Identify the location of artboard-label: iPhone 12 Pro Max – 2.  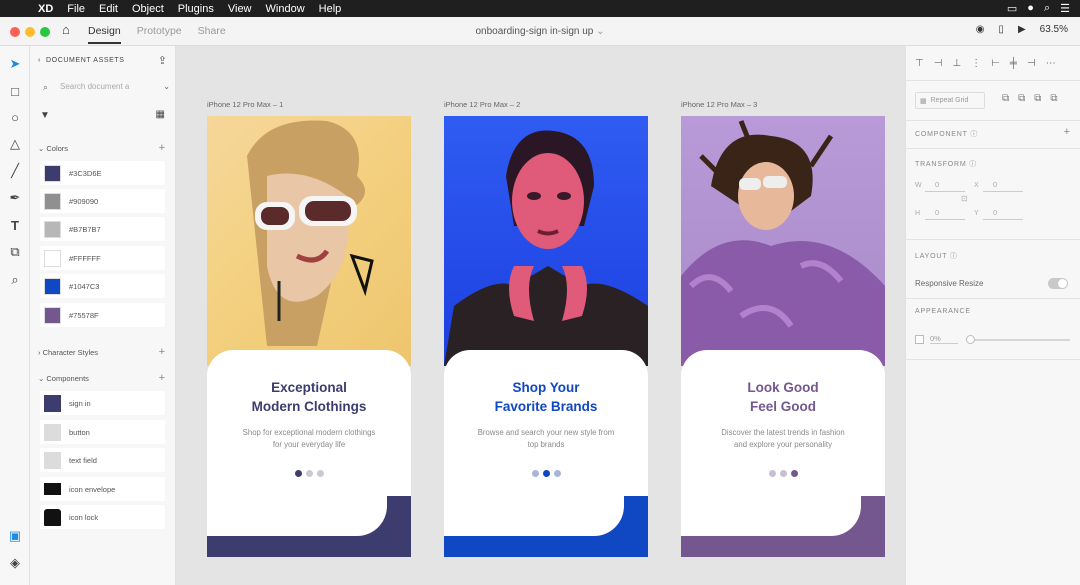
(482, 104).